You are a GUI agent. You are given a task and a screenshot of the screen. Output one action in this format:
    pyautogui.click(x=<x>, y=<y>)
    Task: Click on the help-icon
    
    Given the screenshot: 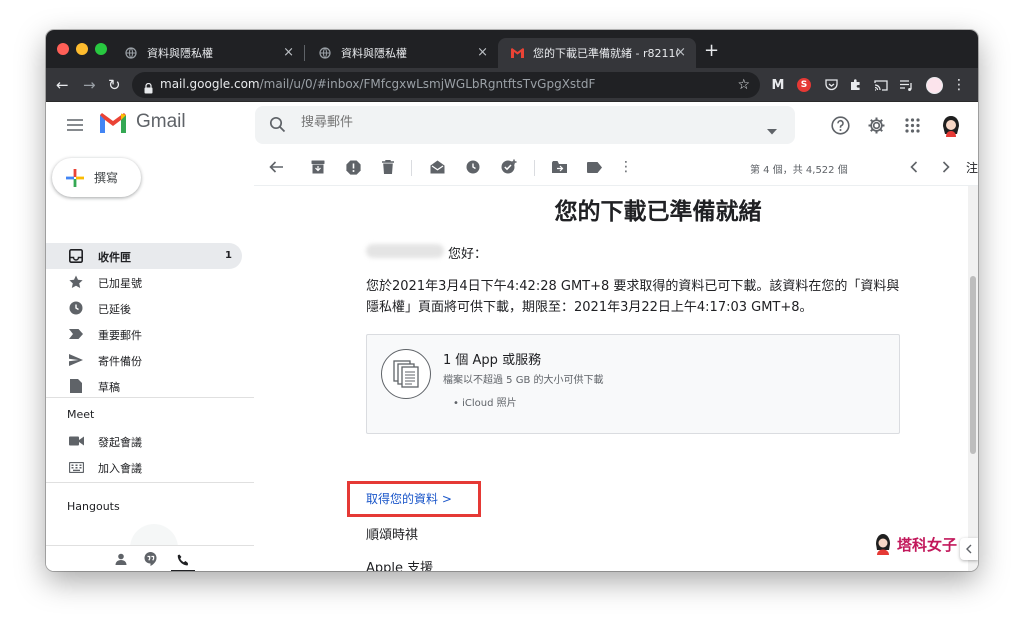 What is the action you would take?
    pyautogui.click(x=840, y=125)
    